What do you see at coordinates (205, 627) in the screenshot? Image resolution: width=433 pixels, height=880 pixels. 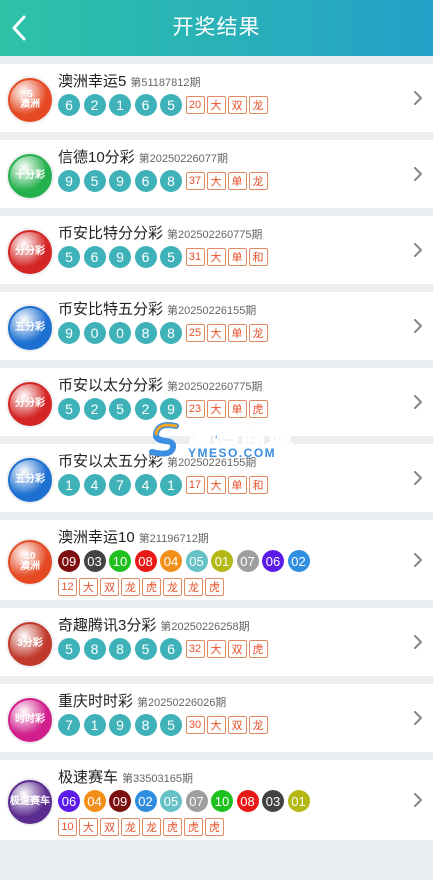 I see `issue-number: 第20250226258期` at bounding box center [205, 627].